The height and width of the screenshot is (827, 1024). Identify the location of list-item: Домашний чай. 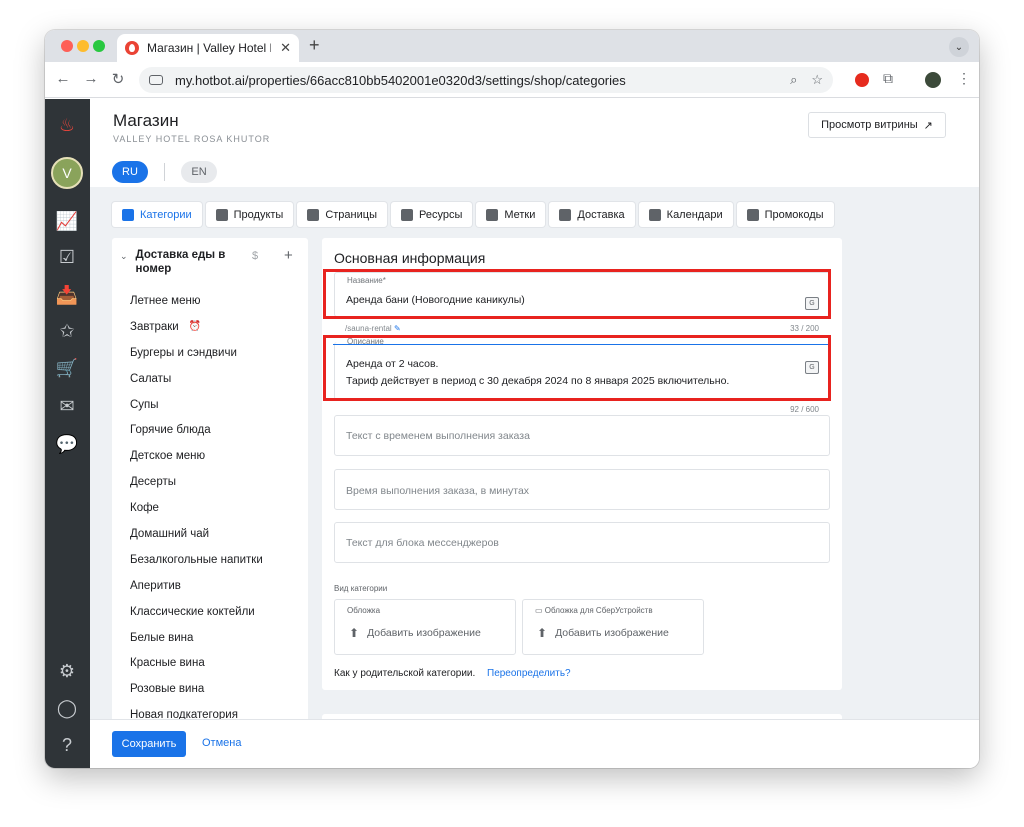
(196, 534).